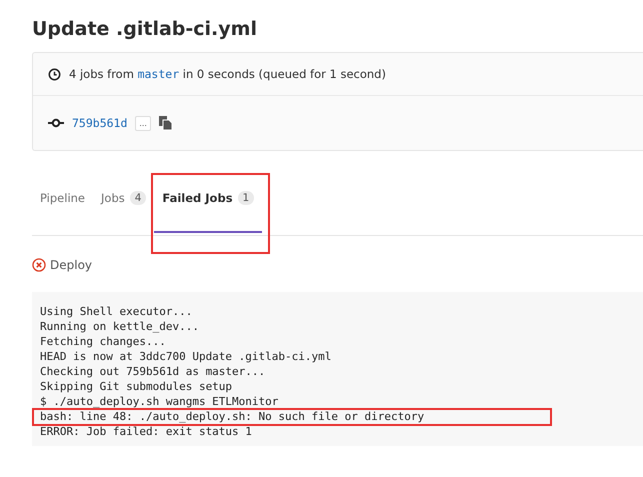 Image resolution: width=643 pixels, height=477 pixels. Describe the element at coordinates (136, 386) in the screenshot. I see `log-line: Skipping Git submodules setup` at that location.